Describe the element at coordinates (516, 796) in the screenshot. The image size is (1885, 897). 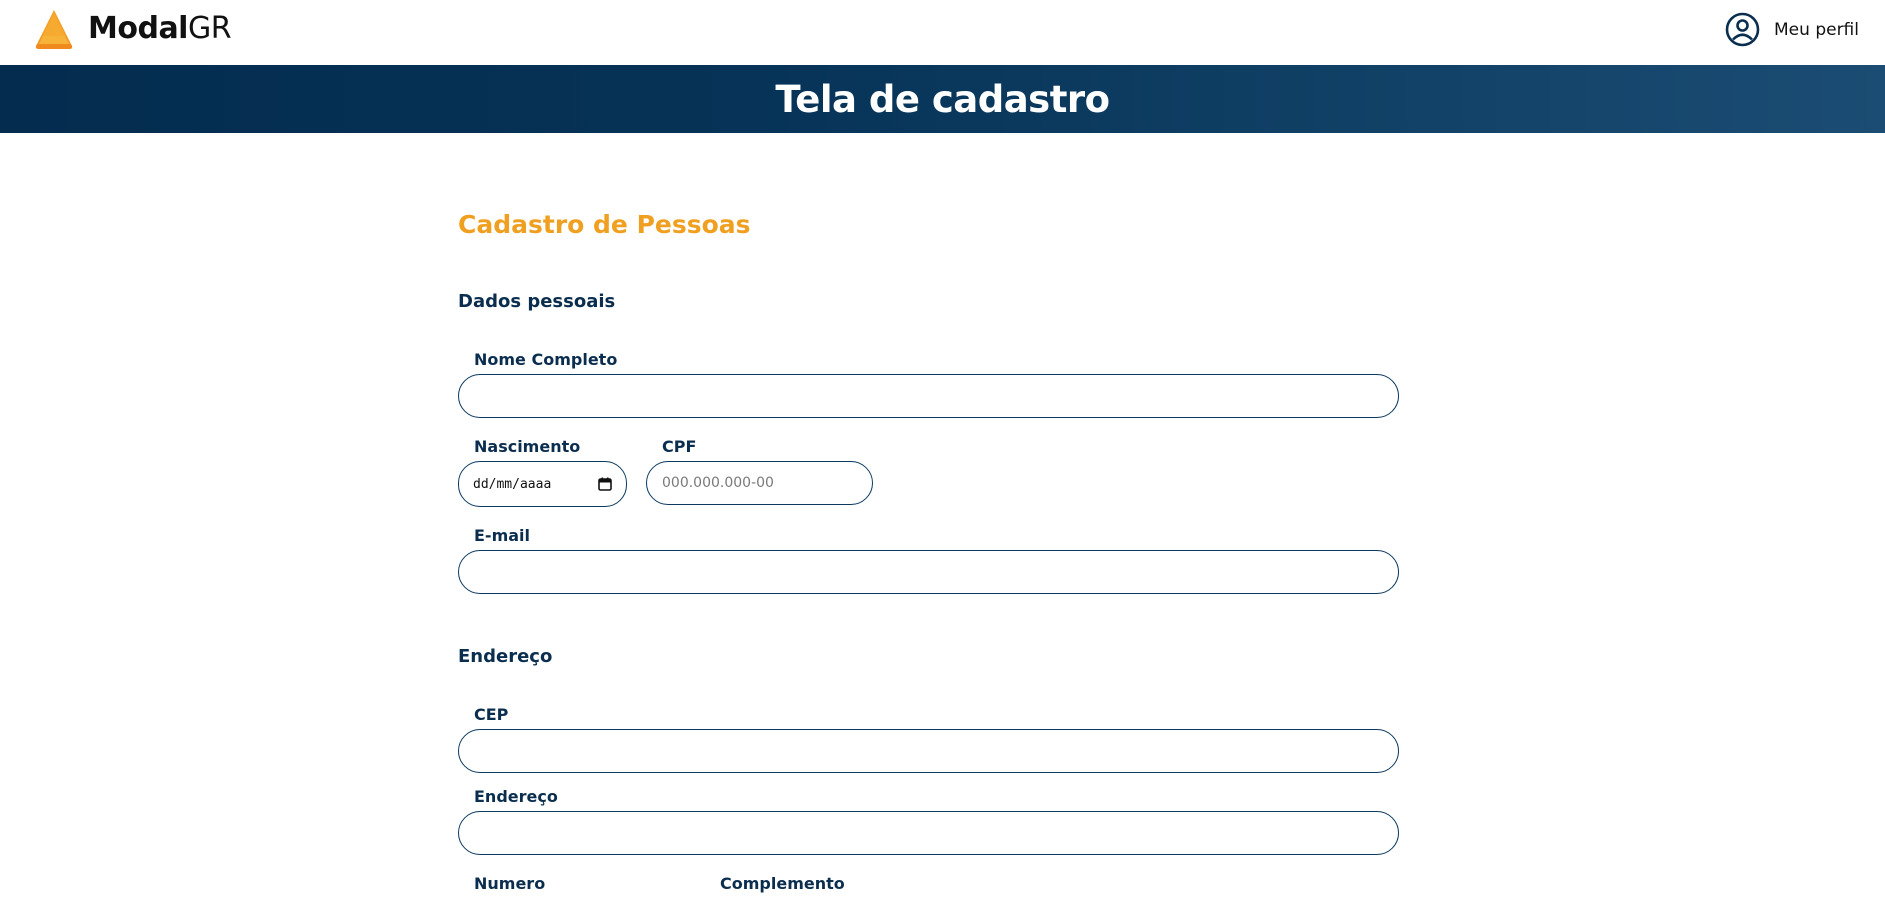
I see `label-endereco: Endereço` at that location.